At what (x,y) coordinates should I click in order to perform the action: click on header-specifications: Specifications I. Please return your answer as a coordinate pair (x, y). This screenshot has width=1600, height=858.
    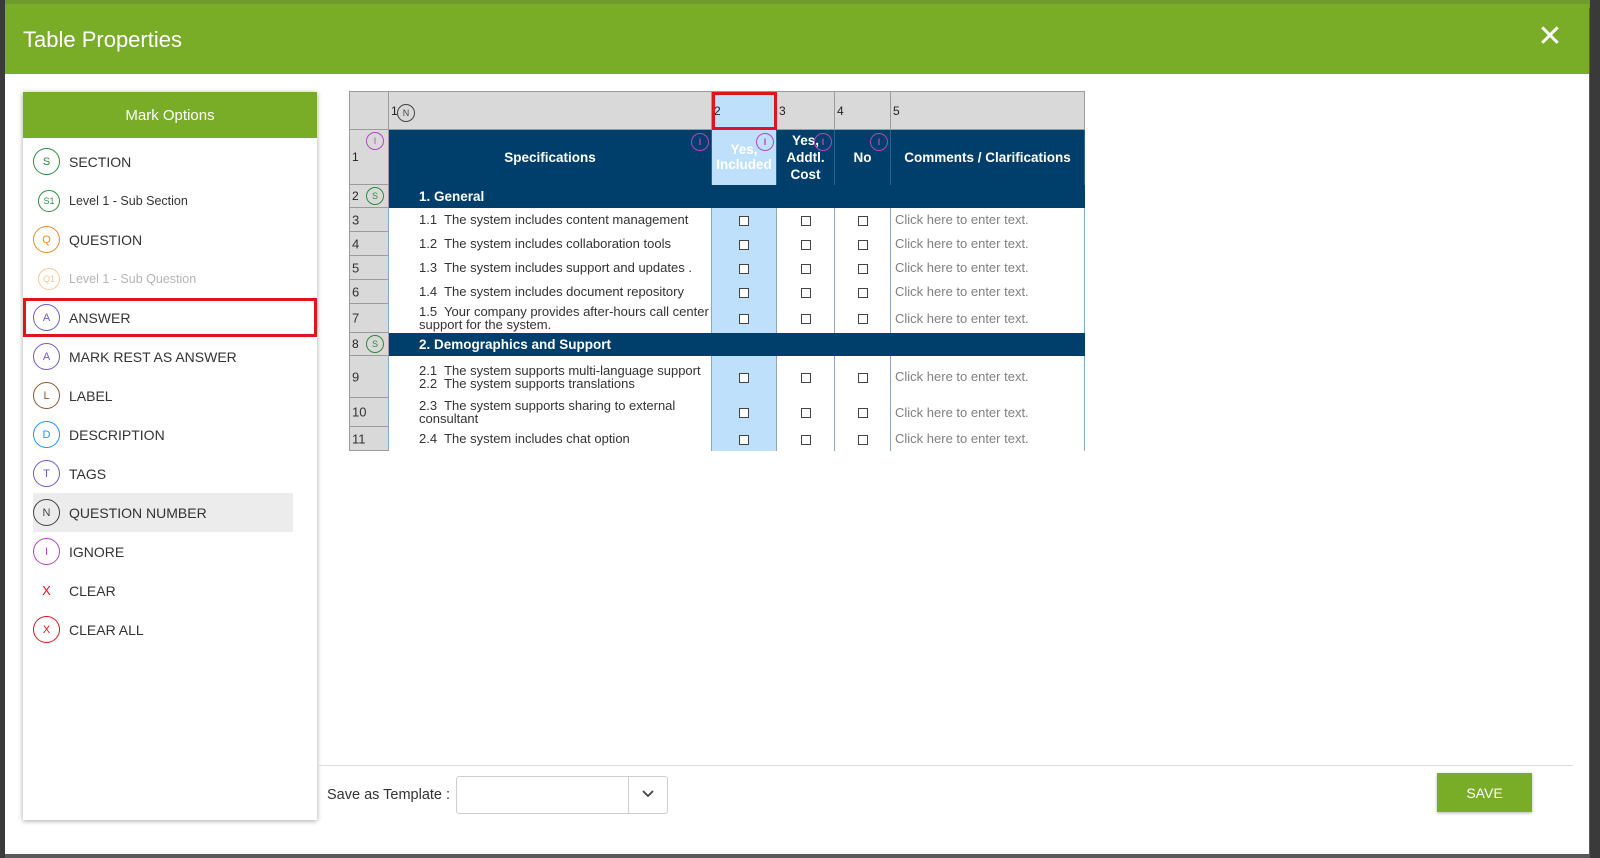
    Looking at the image, I should click on (550, 157).